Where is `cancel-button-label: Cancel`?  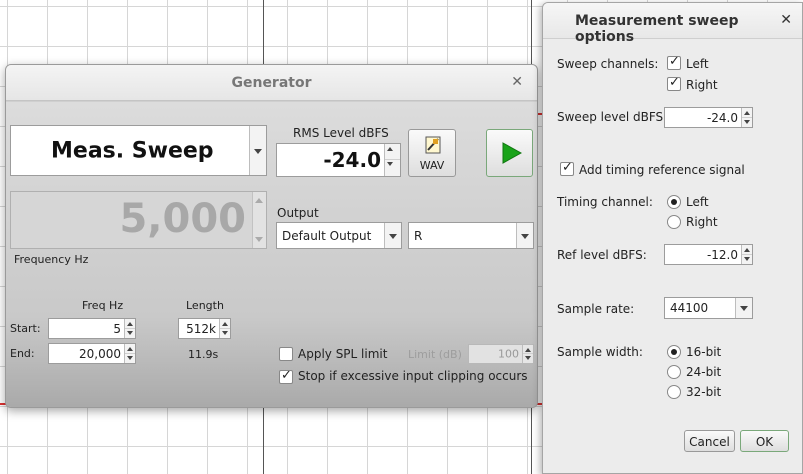 cancel-button-label: Cancel is located at coordinates (709, 442).